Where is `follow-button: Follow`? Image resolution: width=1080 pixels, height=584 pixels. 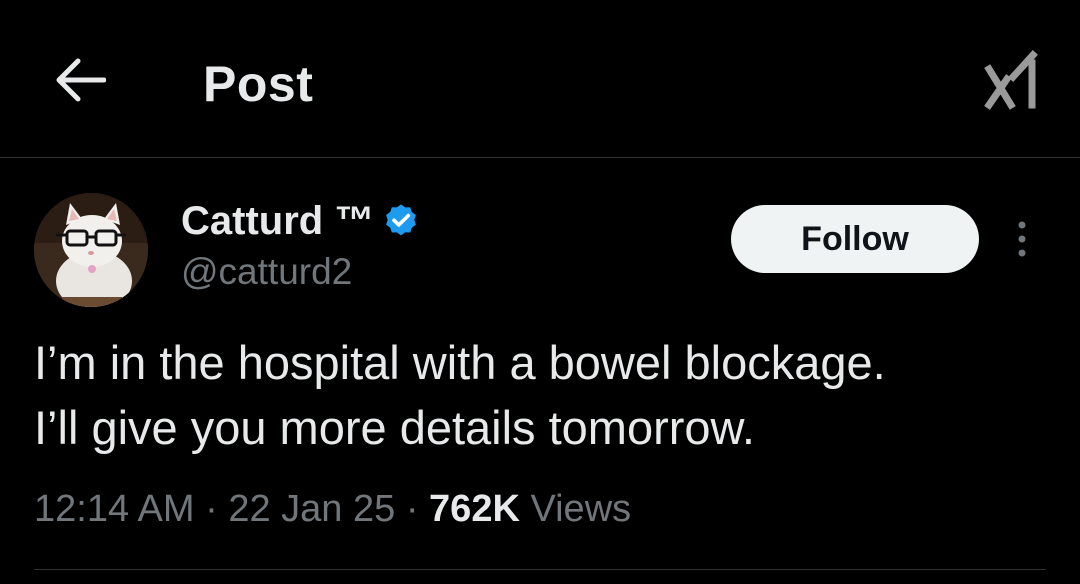 follow-button: Follow is located at coordinates (855, 239).